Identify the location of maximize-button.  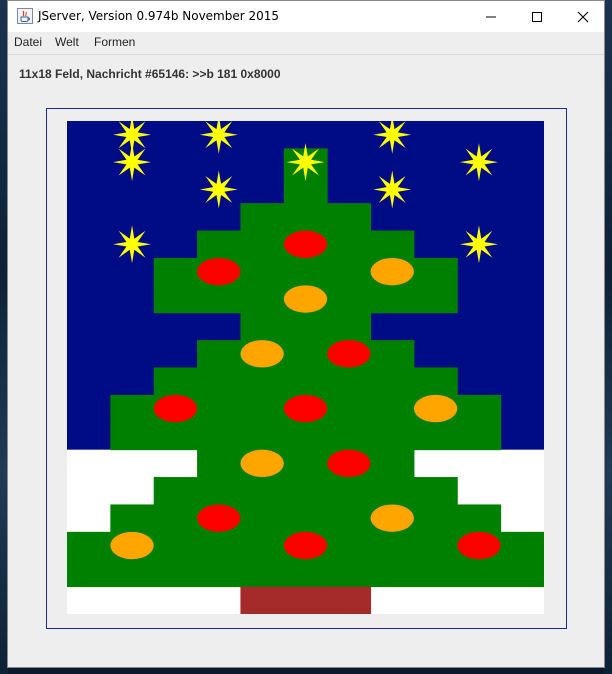
(537, 16).